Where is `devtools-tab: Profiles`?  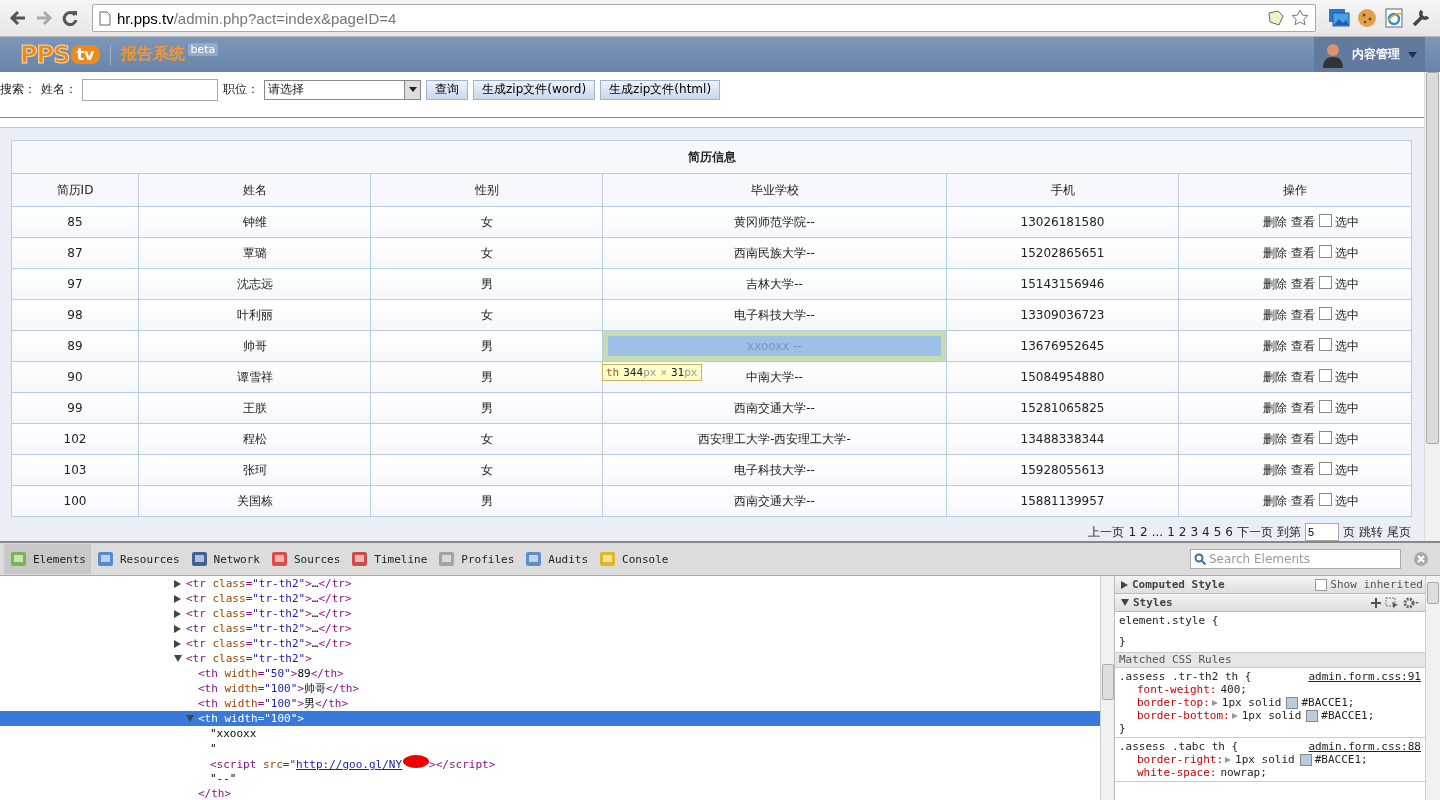
devtools-tab: Profiles is located at coordinates (476, 559).